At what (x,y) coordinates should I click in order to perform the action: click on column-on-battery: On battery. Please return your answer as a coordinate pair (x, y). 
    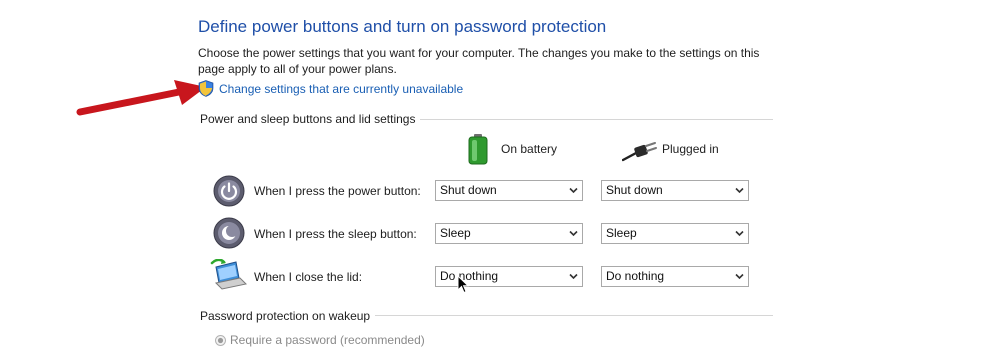
    Looking at the image, I should click on (529, 149).